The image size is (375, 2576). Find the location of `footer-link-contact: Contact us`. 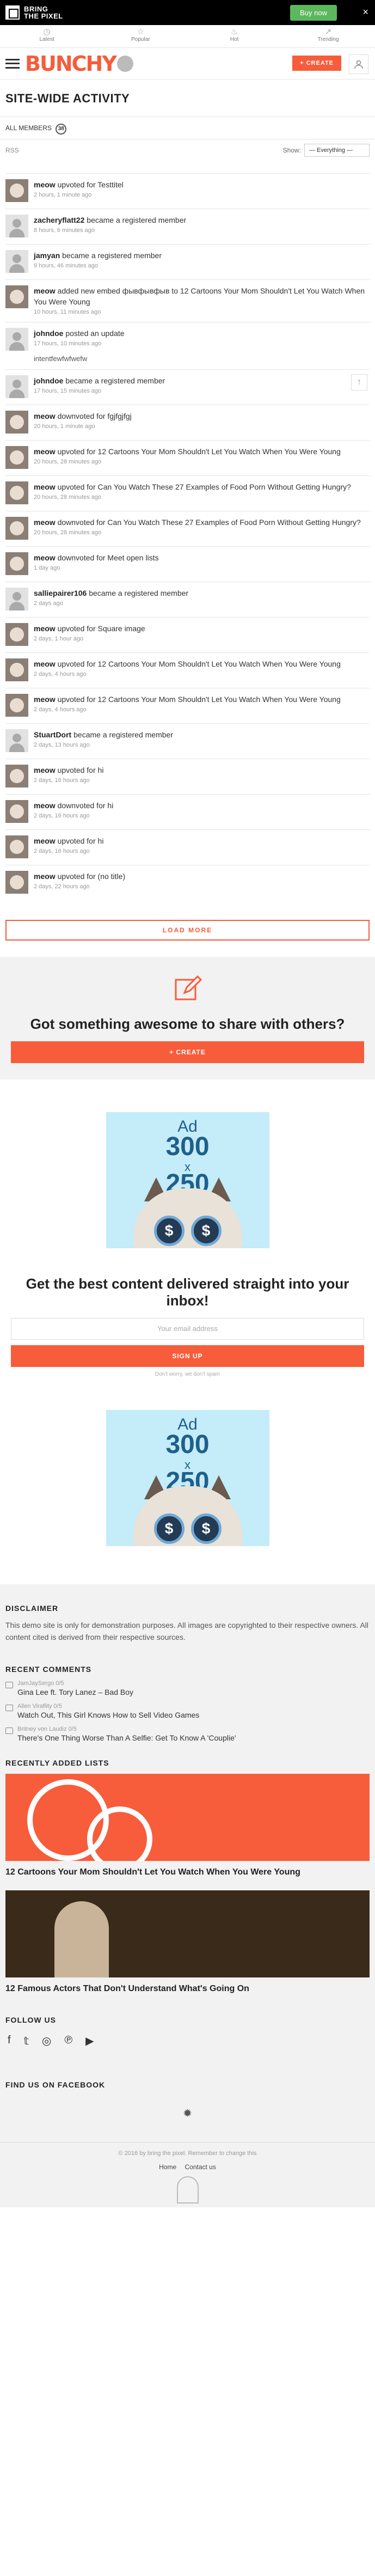

footer-link-contact: Contact us is located at coordinates (200, 2167).